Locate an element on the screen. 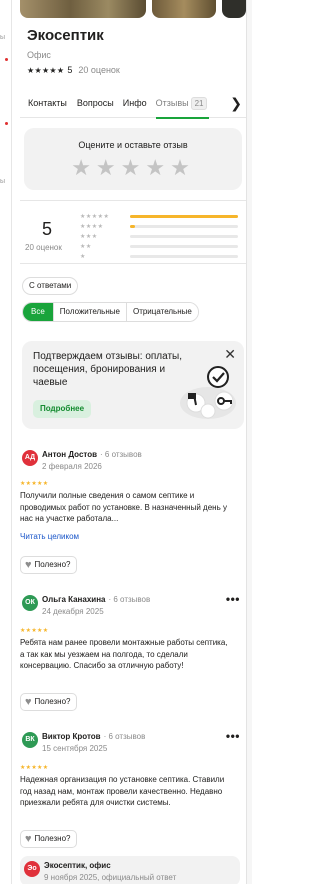 This screenshot has width=320, height=884. right-edge-strip is located at coordinates (249, 442).